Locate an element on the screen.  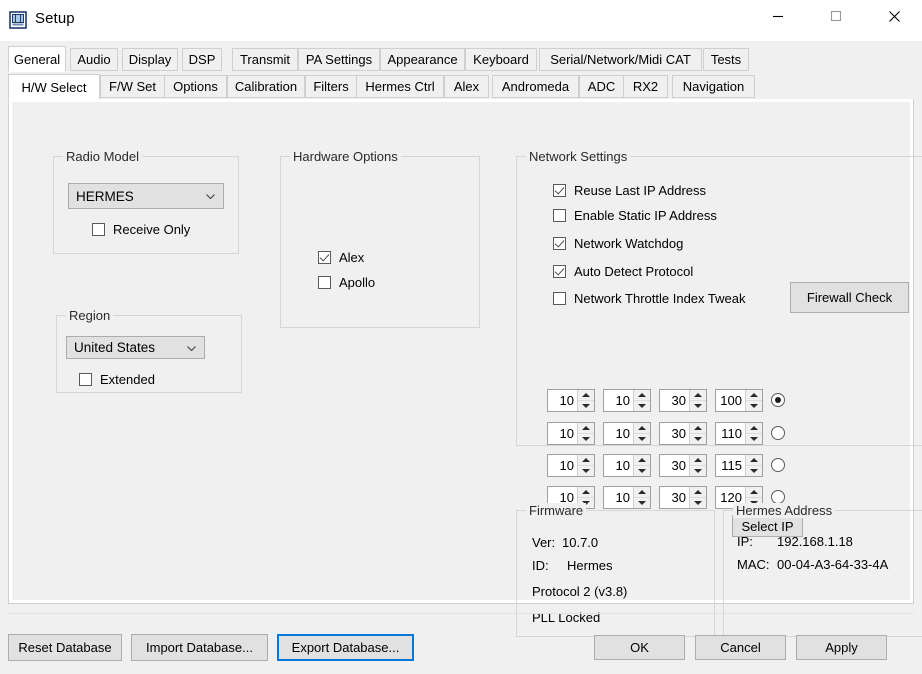
maximize-icon is located at coordinates (836, 16).